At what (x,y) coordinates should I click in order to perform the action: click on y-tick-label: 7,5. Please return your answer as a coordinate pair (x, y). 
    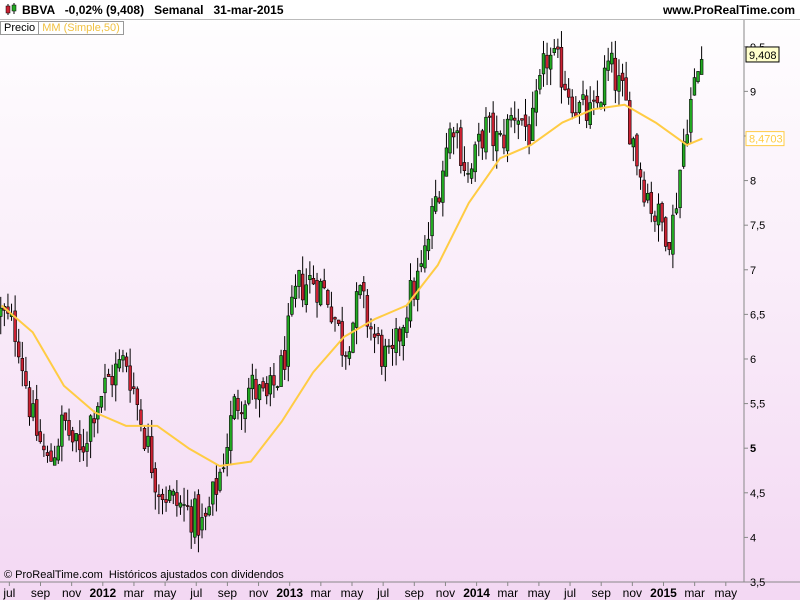
    Looking at the image, I should click on (757, 226).